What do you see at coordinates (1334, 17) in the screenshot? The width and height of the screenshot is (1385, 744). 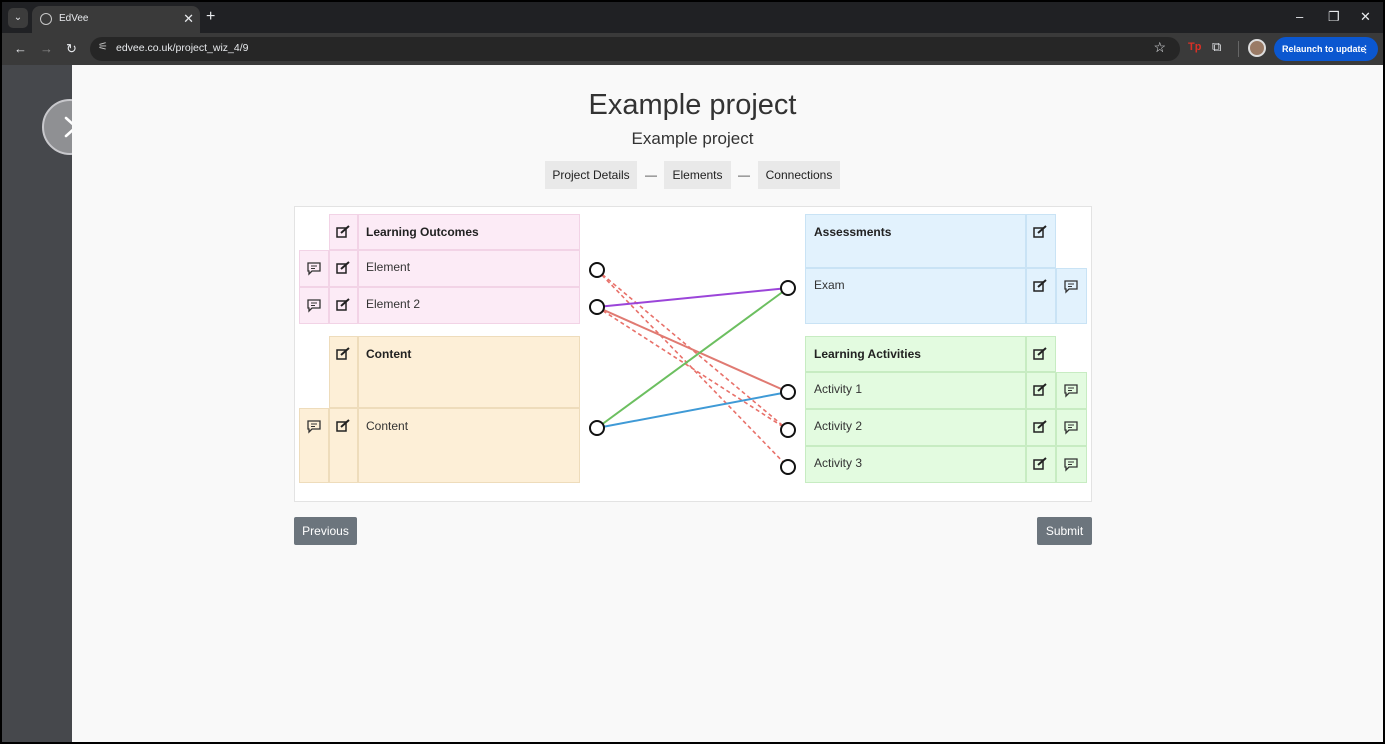 I see `restore-icon: ❐` at bounding box center [1334, 17].